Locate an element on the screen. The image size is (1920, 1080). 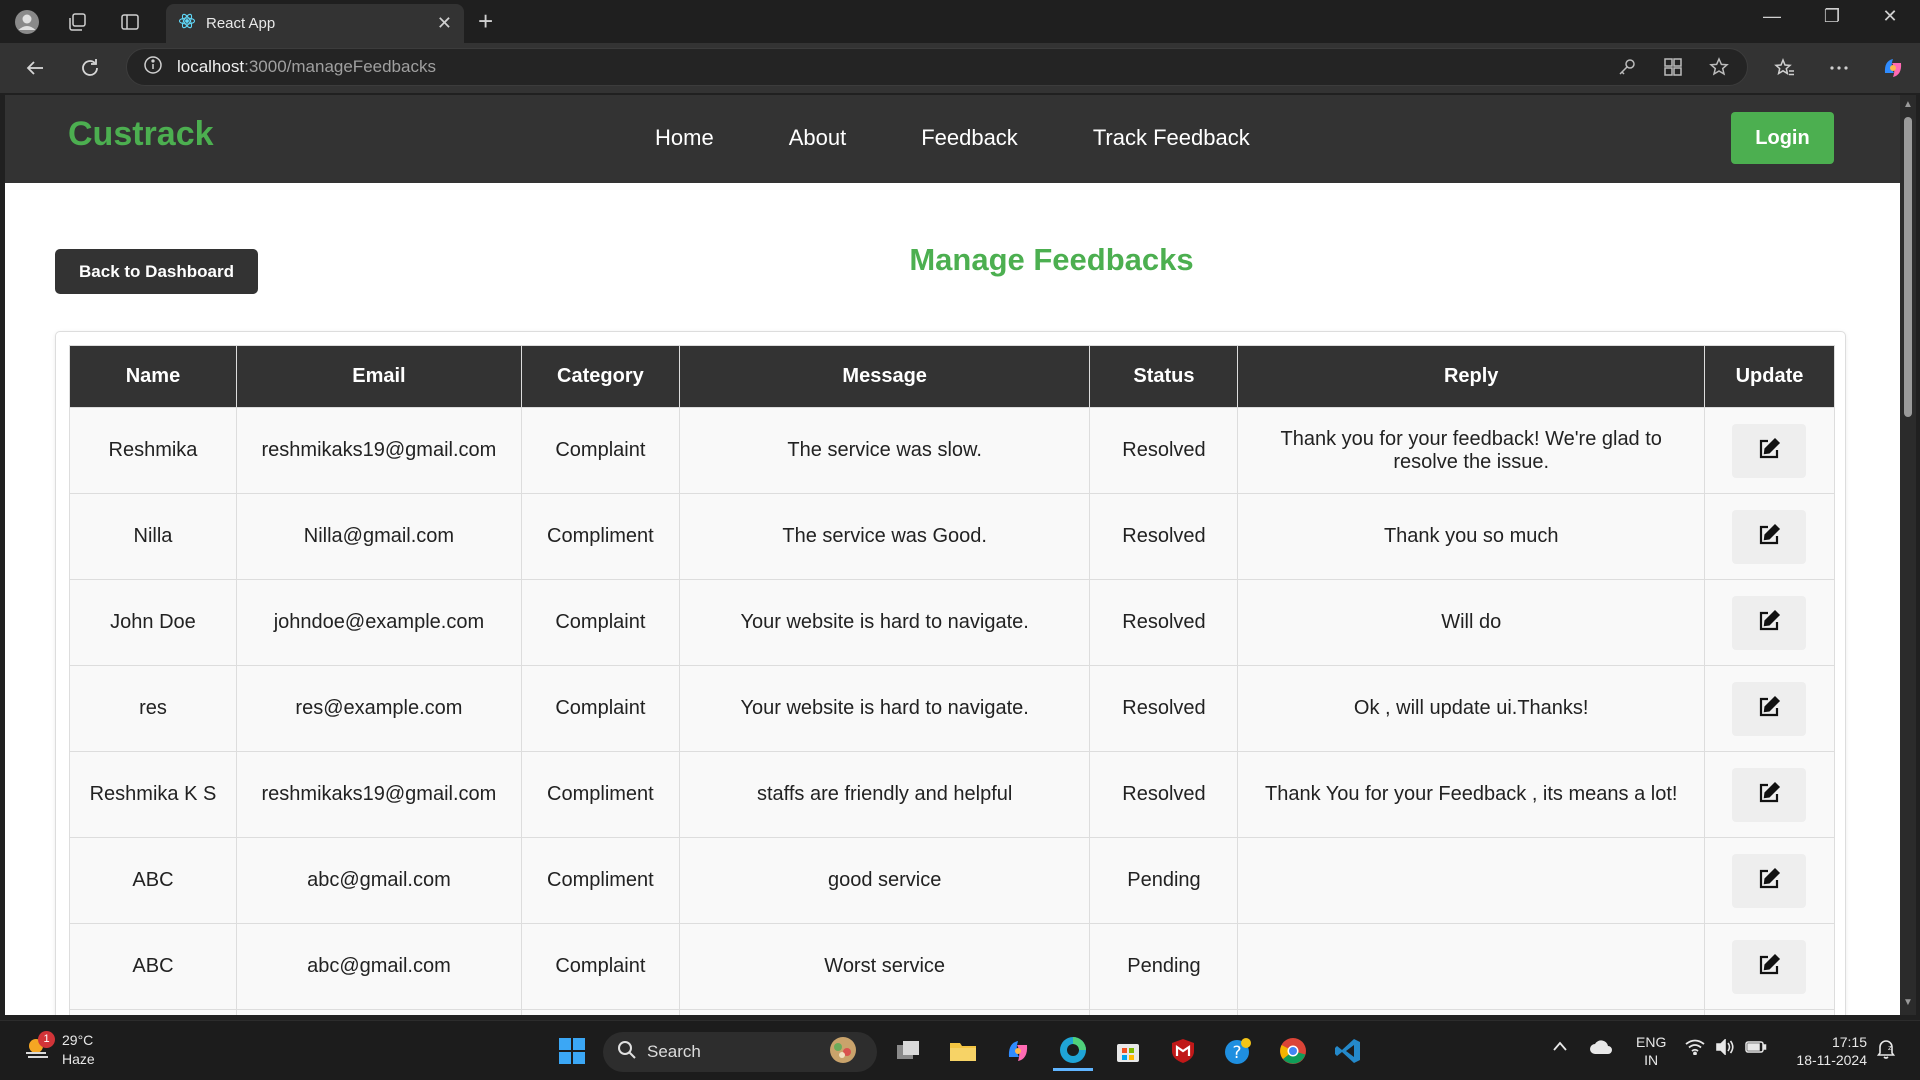
nav-home: Home is located at coordinates (684, 138).